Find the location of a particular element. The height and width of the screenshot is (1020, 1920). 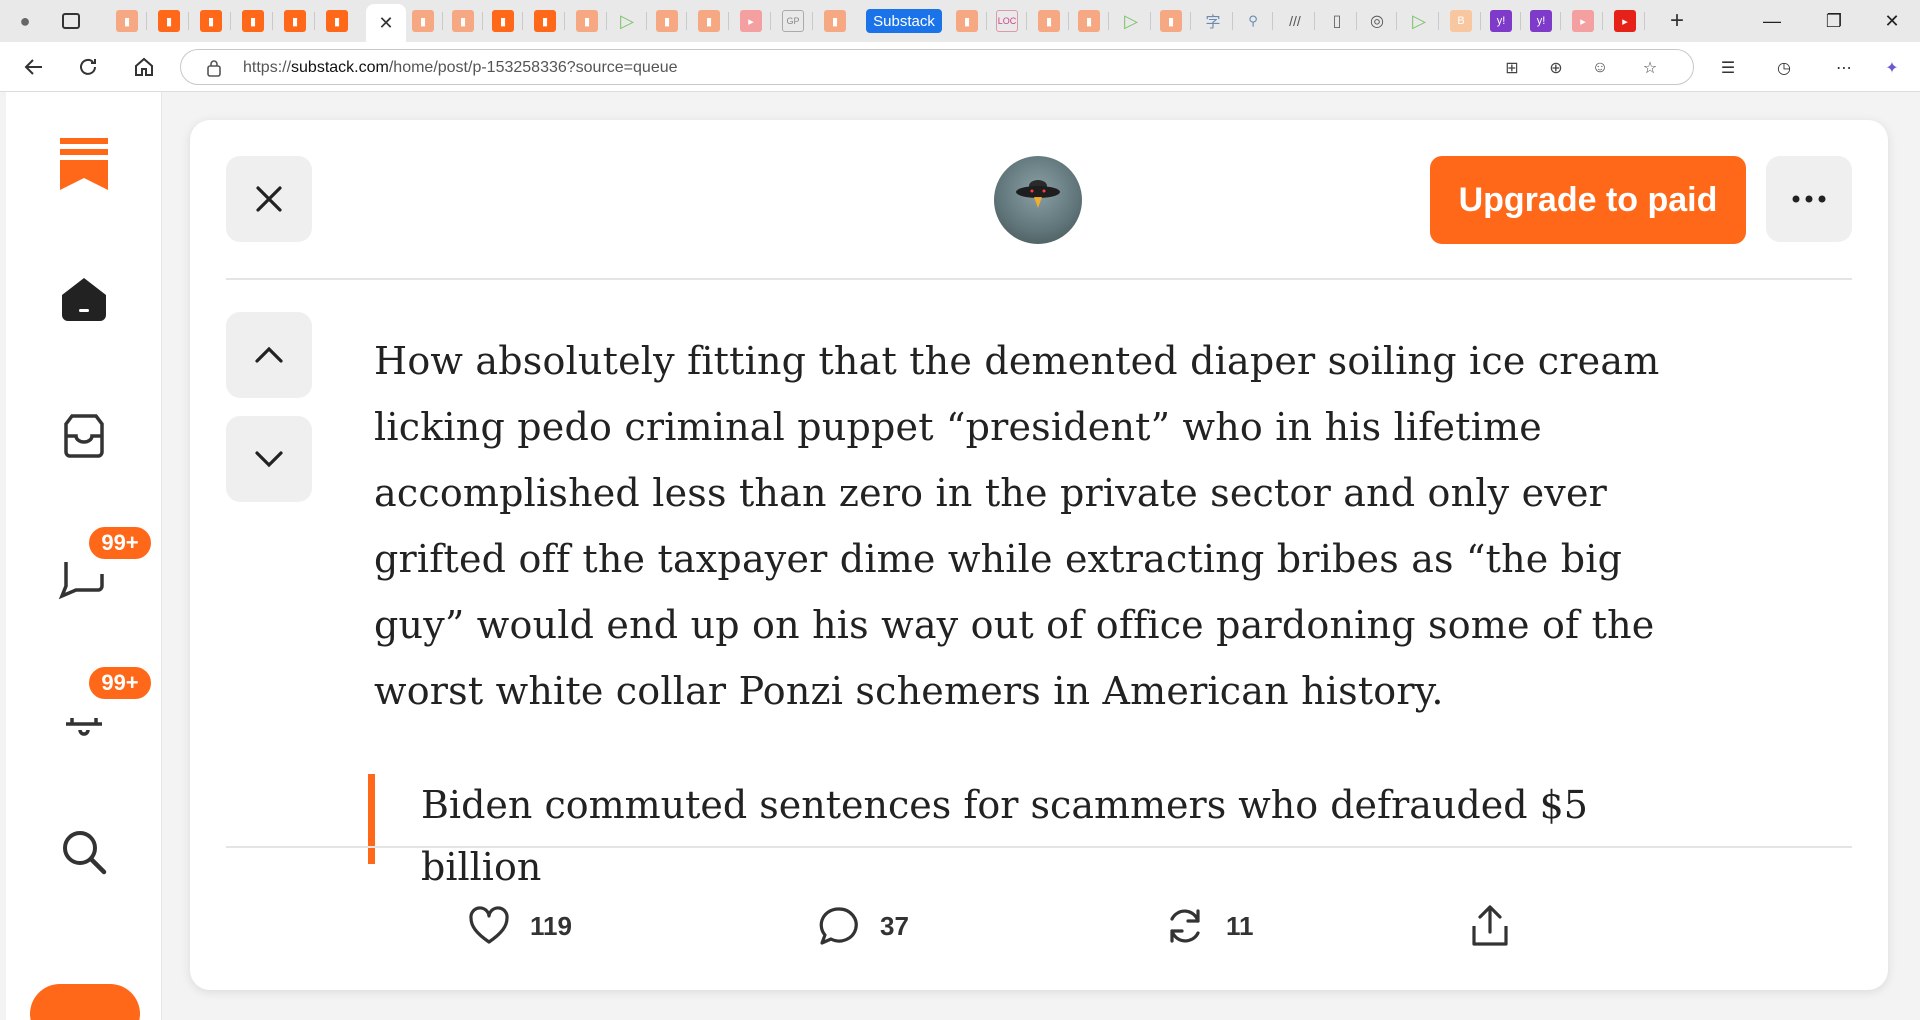

activity-badge: 99+ is located at coordinates (120, 683).